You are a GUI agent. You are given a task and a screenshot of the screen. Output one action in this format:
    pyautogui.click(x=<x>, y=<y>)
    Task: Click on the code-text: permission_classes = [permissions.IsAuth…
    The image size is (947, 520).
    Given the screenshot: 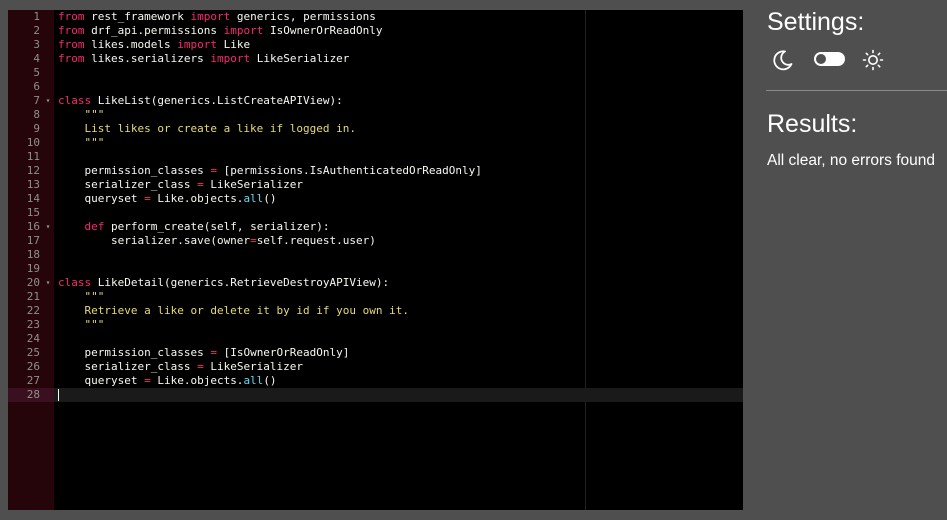 What is the action you would take?
    pyautogui.click(x=270, y=171)
    